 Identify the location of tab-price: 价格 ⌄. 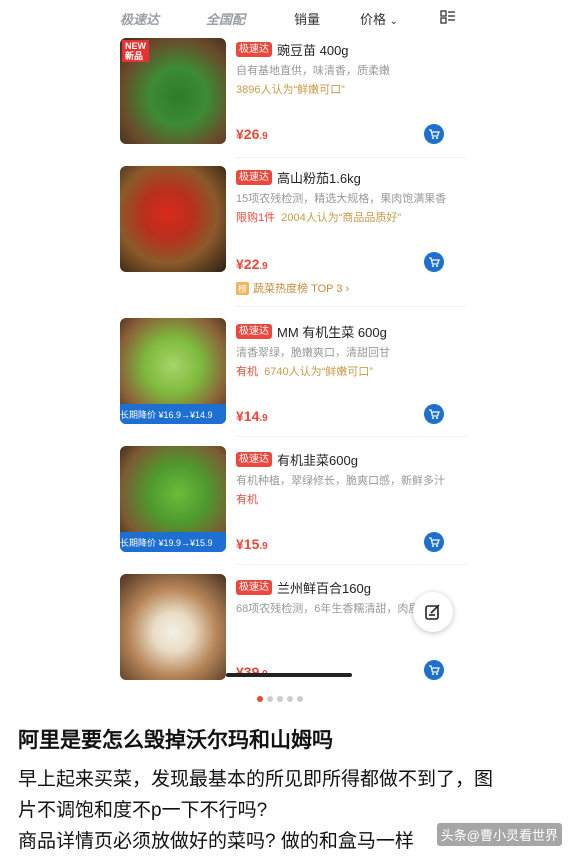
(379, 18).